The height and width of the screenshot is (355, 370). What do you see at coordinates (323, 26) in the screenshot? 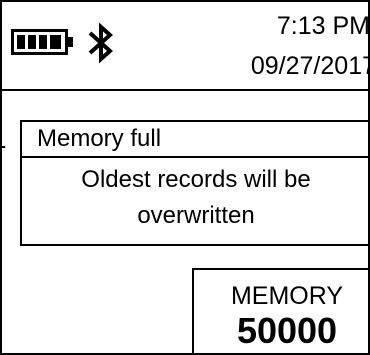
I see `clock-time: 7:13 PM` at bounding box center [323, 26].